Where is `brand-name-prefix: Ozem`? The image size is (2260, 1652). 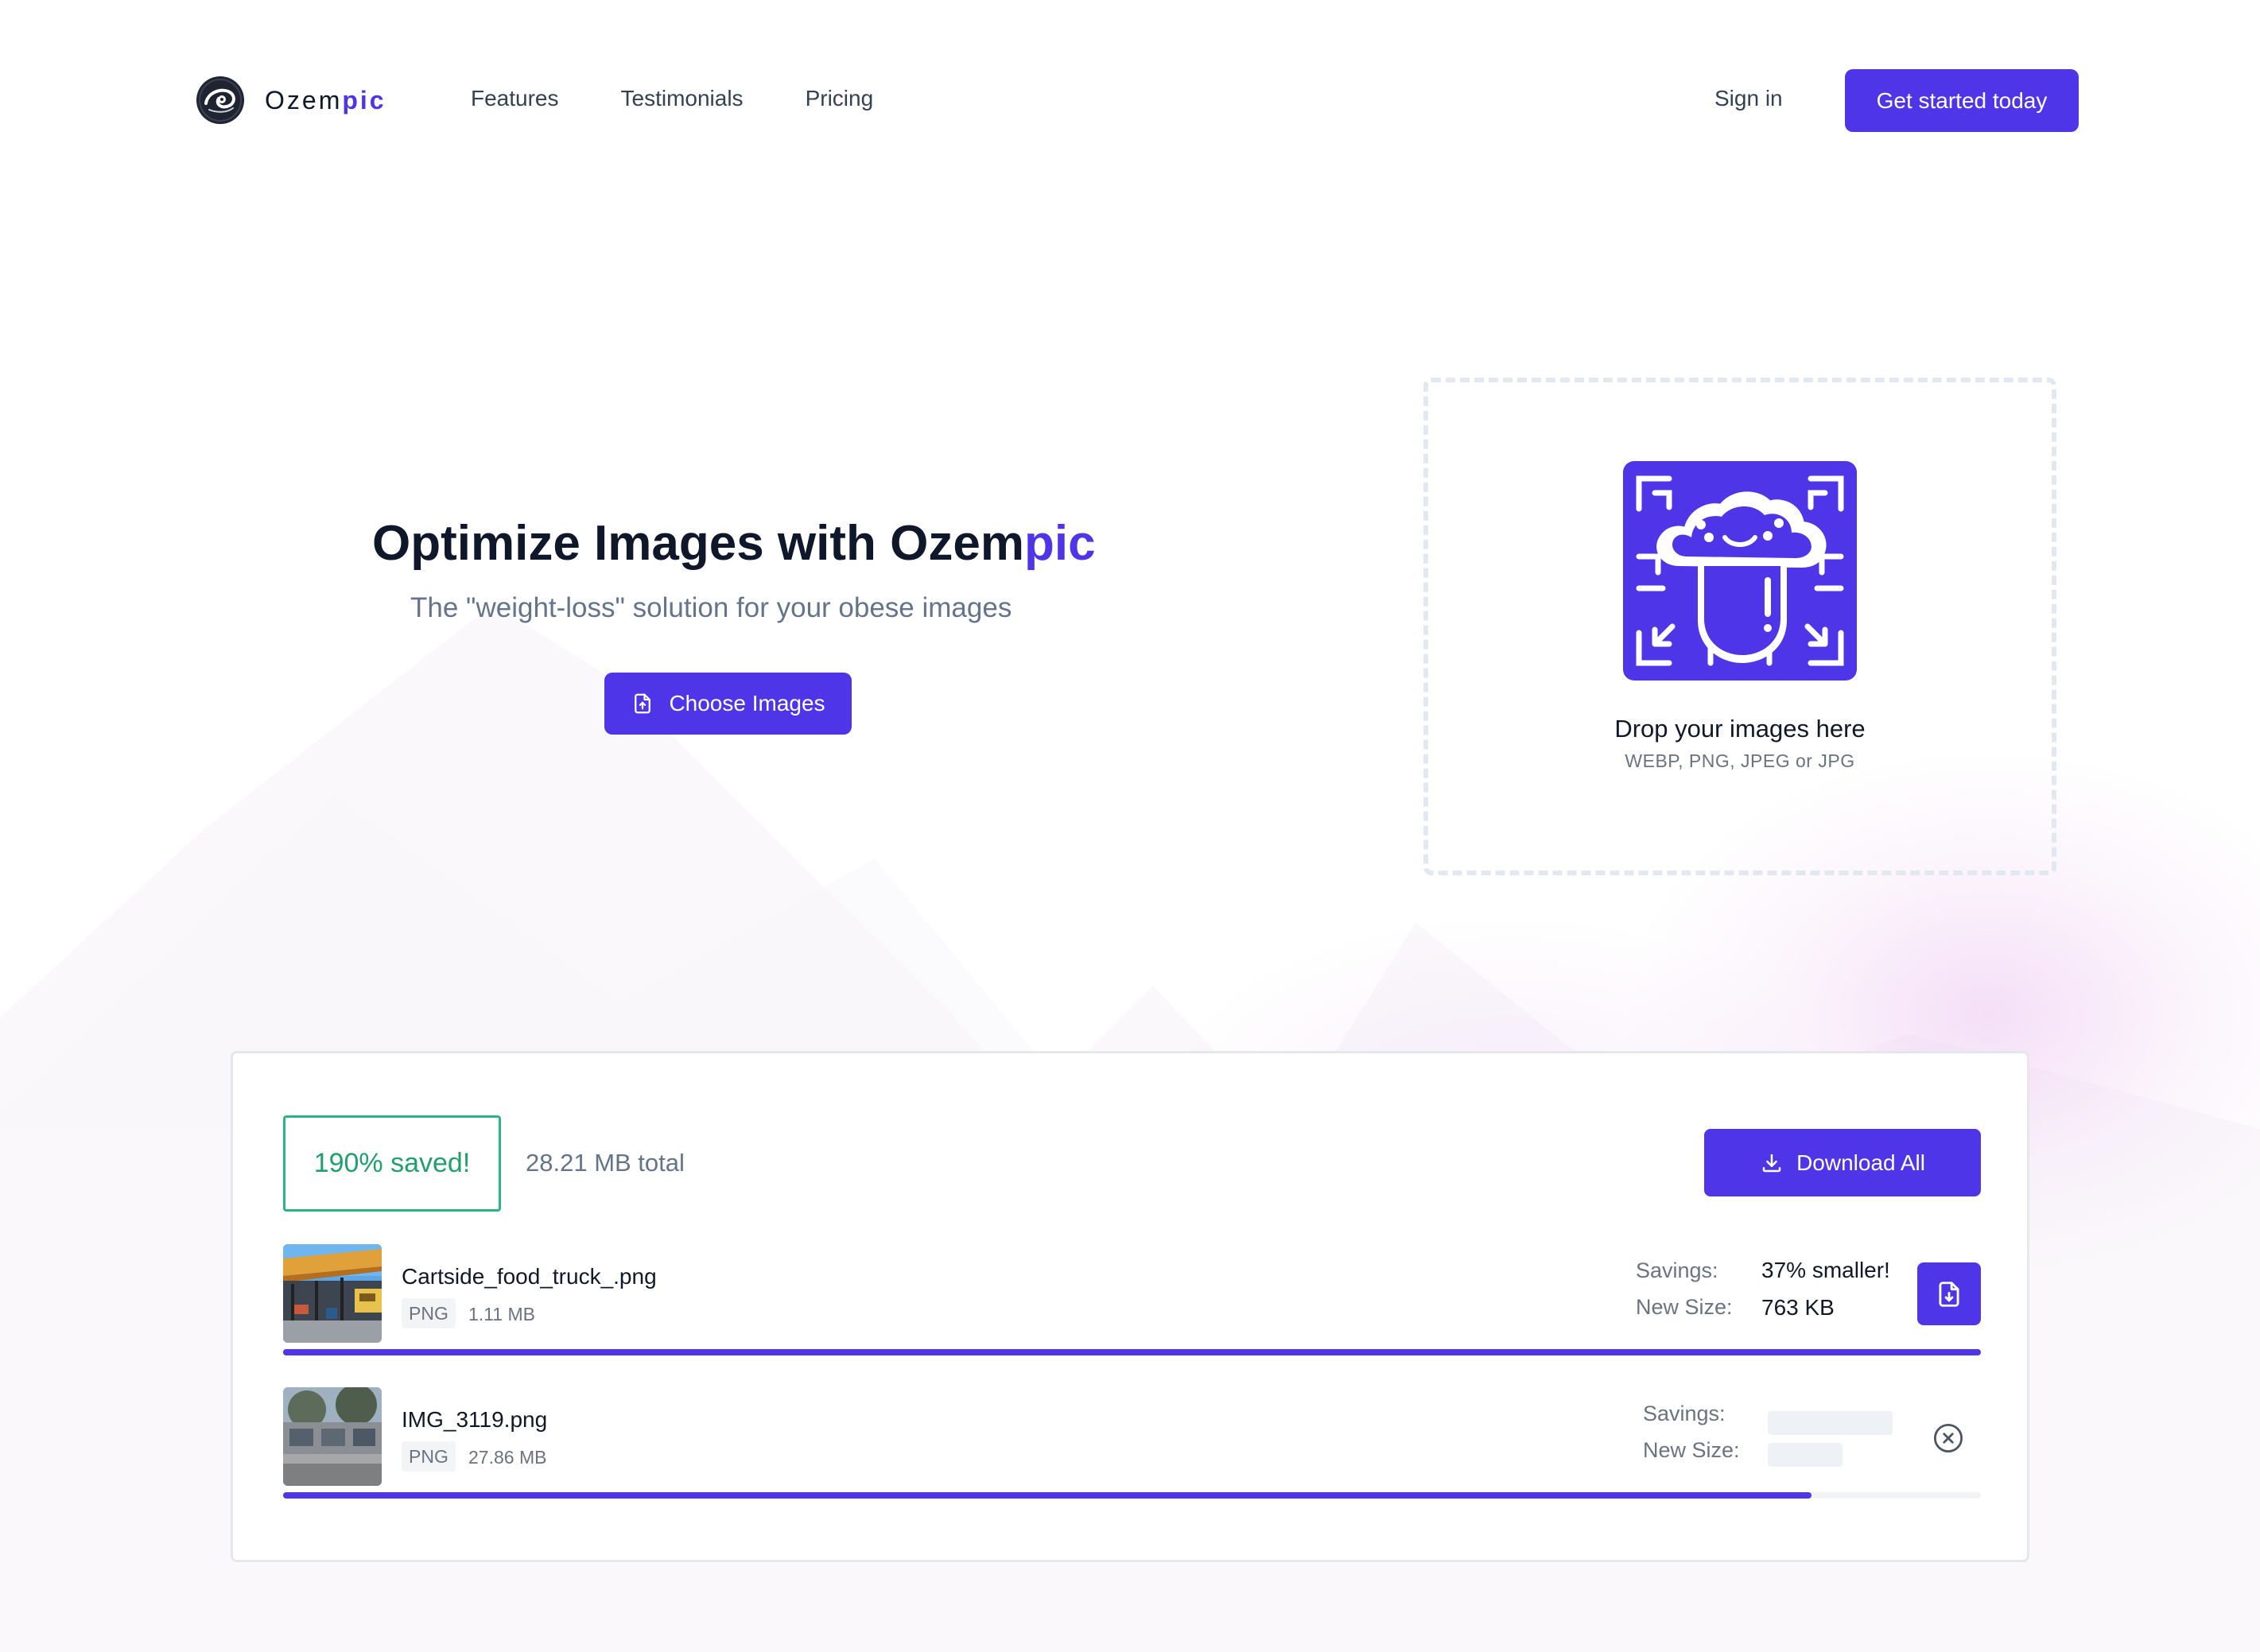 brand-name-prefix: Ozem is located at coordinates (304, 99).